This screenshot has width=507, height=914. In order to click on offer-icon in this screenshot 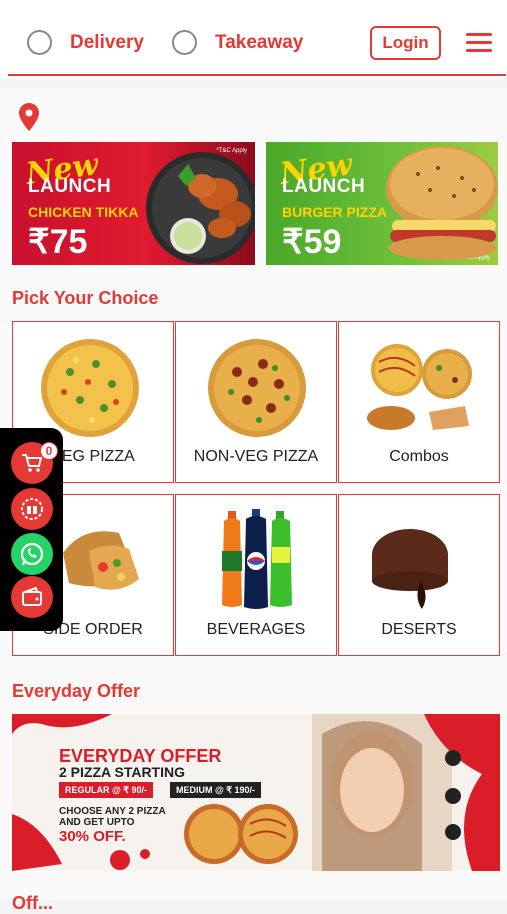, I will do `click(32, 509)`.